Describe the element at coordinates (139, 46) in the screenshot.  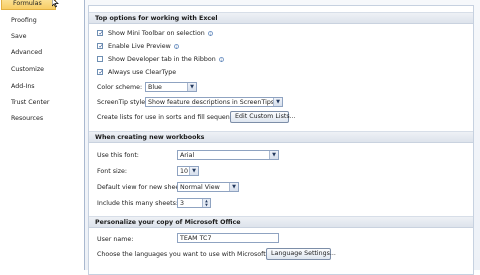
I see `live-preview-text: Enable Live Preview` at that location.